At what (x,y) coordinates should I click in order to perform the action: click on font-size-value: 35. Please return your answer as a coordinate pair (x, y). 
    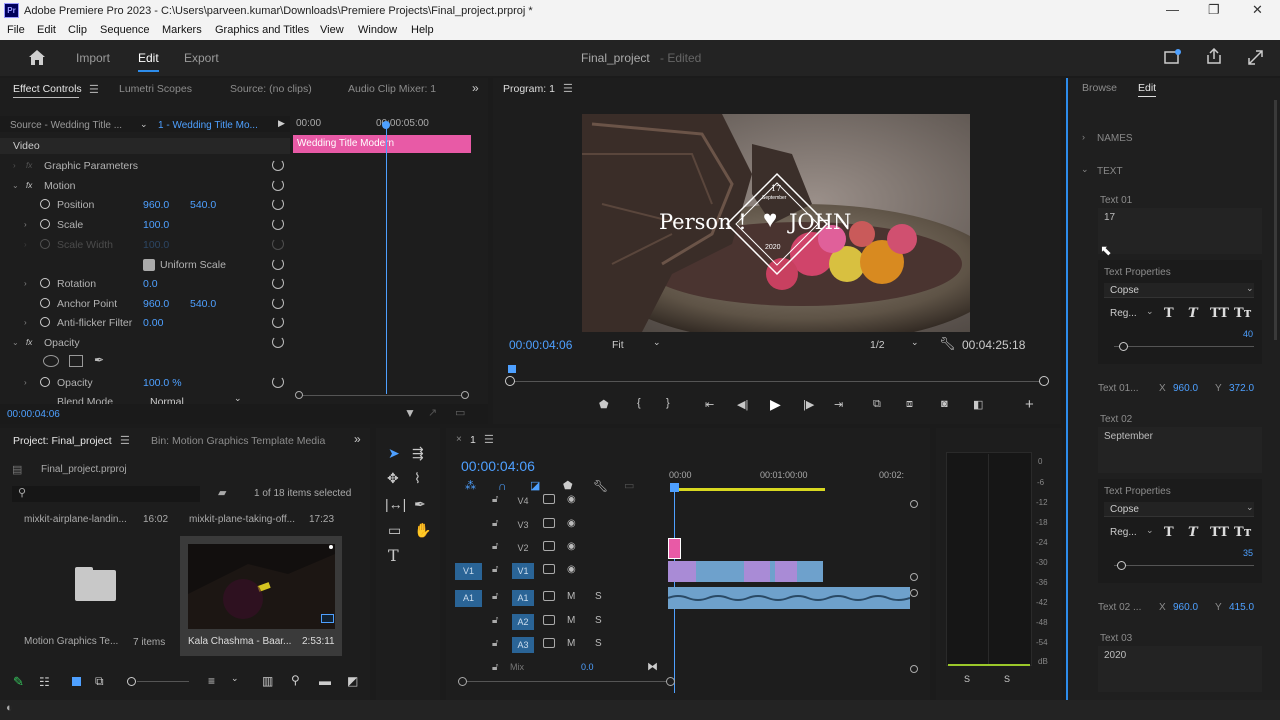
    Looking at the image, I should click on (1248, 553).